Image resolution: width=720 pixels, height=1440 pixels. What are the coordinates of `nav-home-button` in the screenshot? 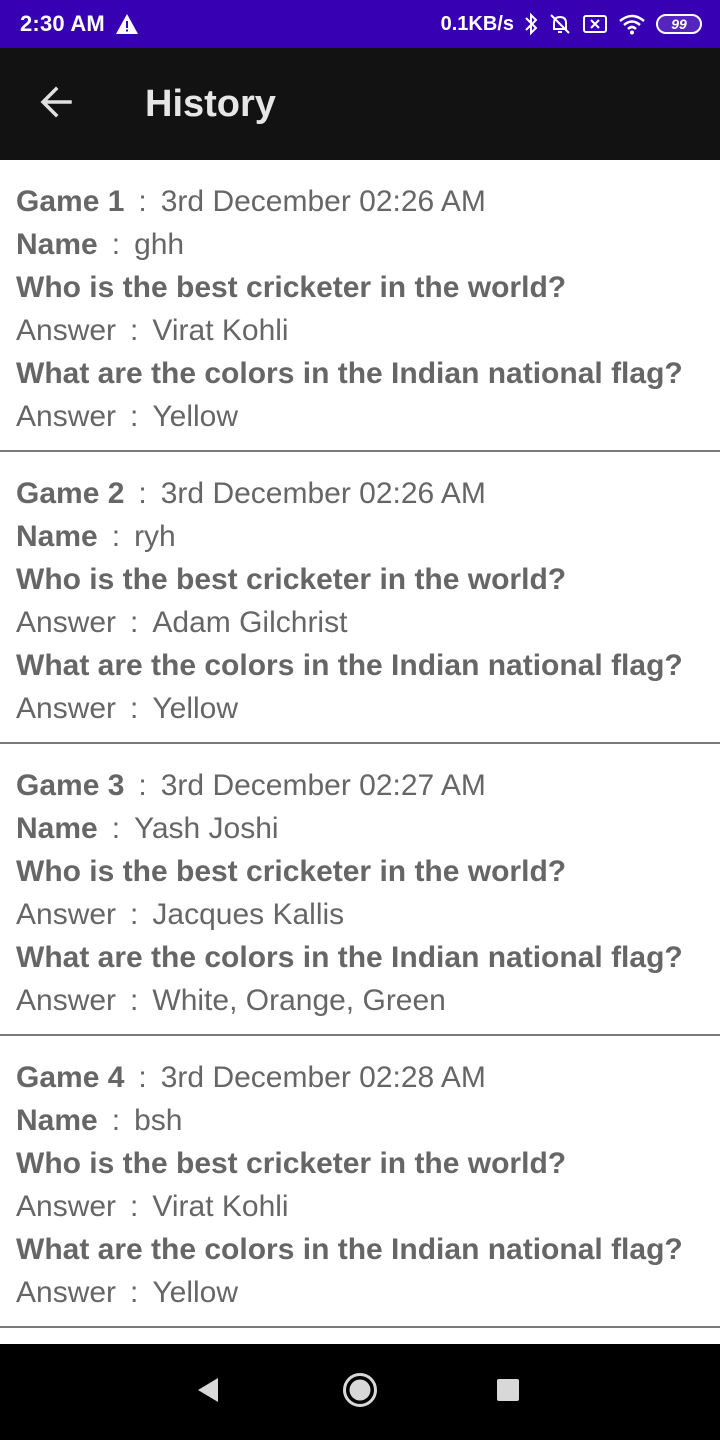 It's located at (360, 1392).